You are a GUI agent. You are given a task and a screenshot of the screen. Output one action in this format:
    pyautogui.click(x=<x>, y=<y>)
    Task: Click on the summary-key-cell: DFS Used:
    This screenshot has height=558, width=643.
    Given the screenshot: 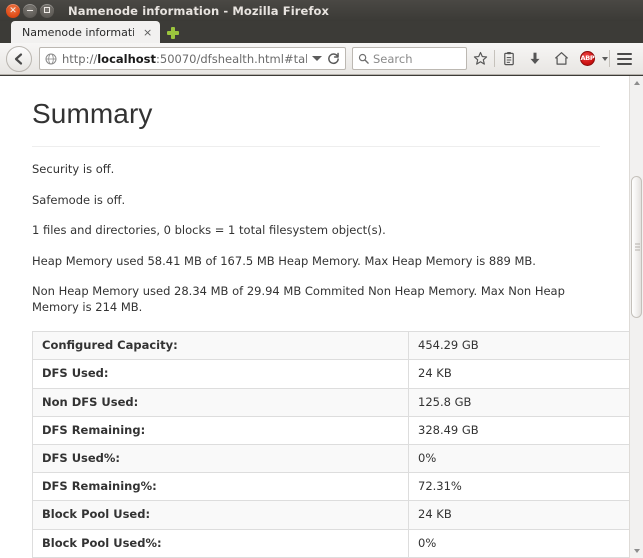 What is the action you would take?
    pyautogui.click(x=220, y=374)
    